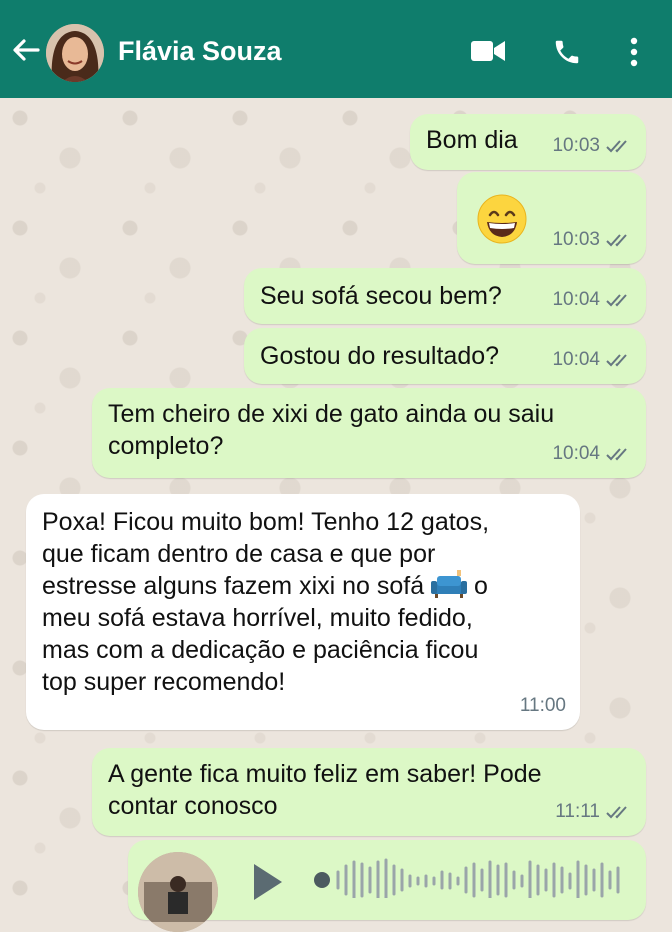 This screenshot has width=672, height=932. What do you see at coordinates (502, 219) in the screenshot?
I see `grinning-face-emoji` at bounding box center [502, 219].